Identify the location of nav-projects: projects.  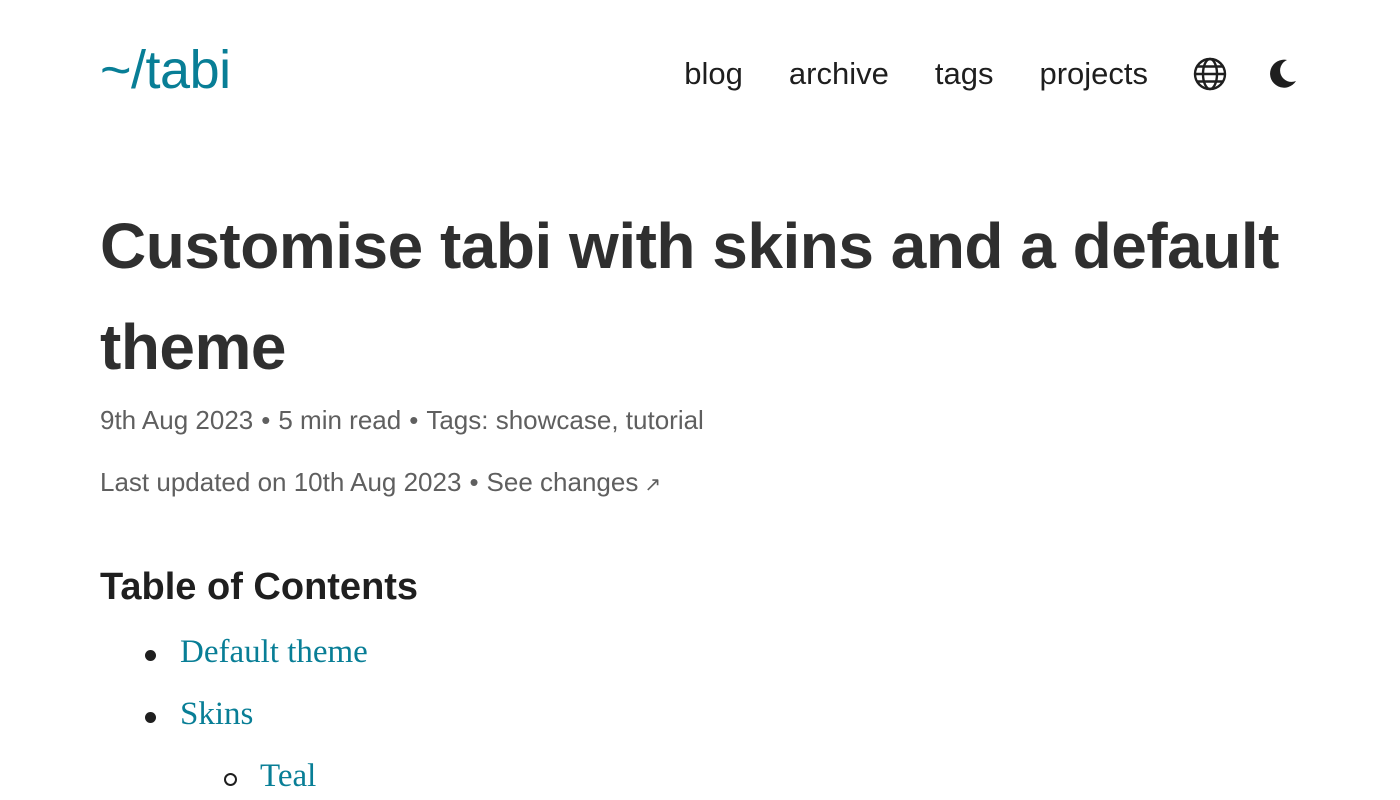
(1093, 74).